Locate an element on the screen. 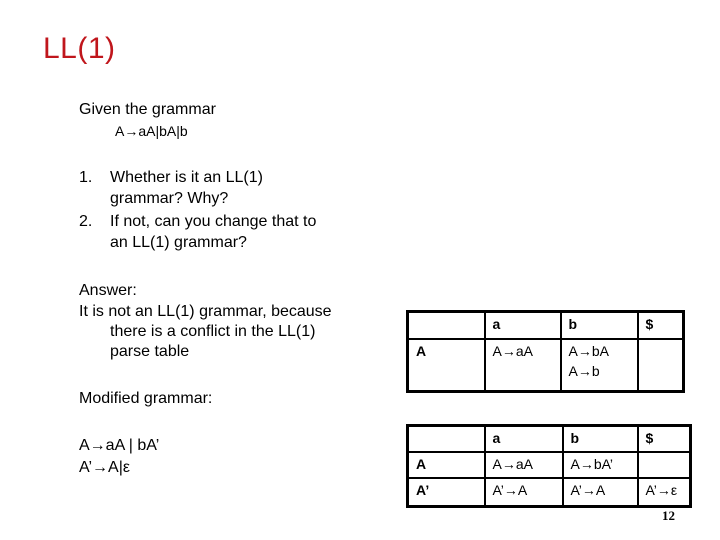 The image size is (720, 540). page-number: 12 is located at coordinates (668, 515).